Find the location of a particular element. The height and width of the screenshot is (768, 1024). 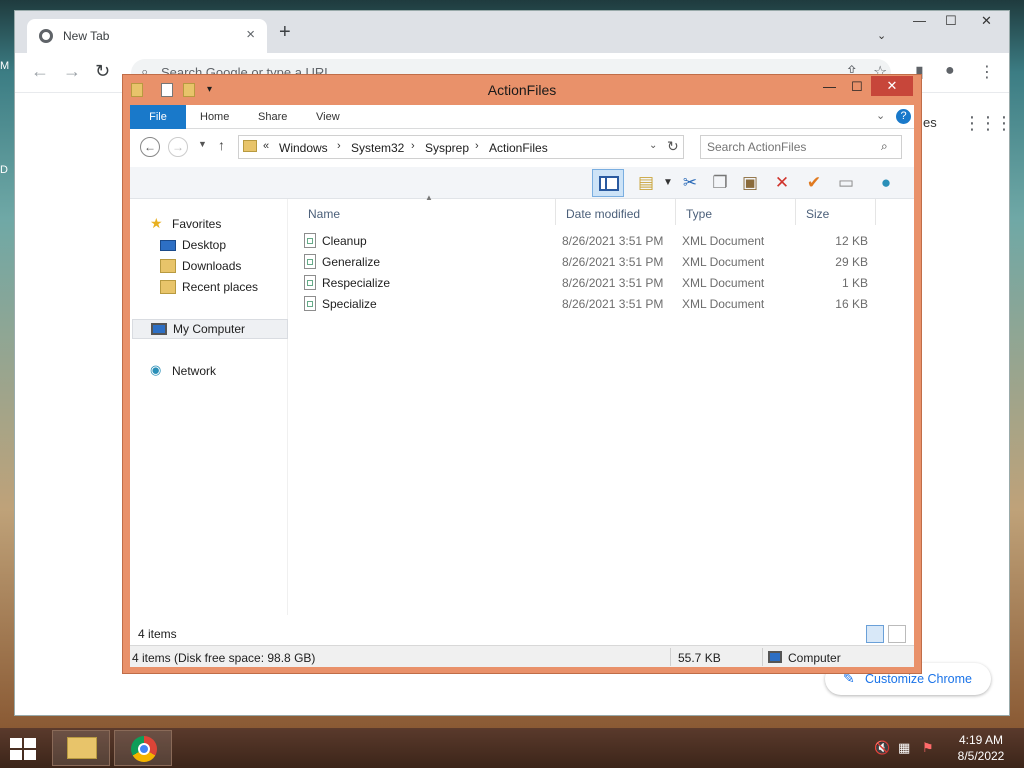

status-disk-free: 4 items (Disk free space: 98.8 GB) is located at coordinates (224, 658).